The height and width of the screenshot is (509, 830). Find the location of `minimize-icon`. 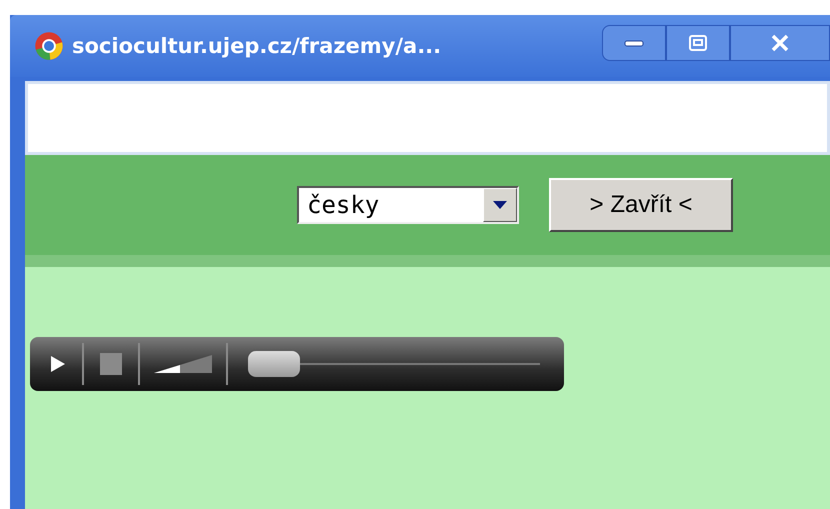

minimize-icon is located at coordinates (634, 43).